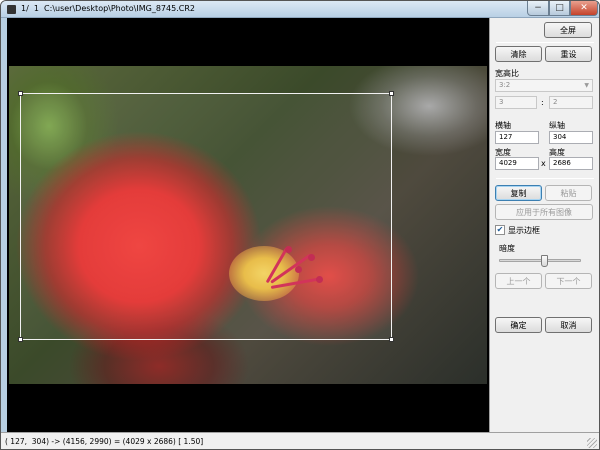 The width and height of the screenshot is (600, 450). I want to click on y-axis-label: 纵轴, so click(557, 125).